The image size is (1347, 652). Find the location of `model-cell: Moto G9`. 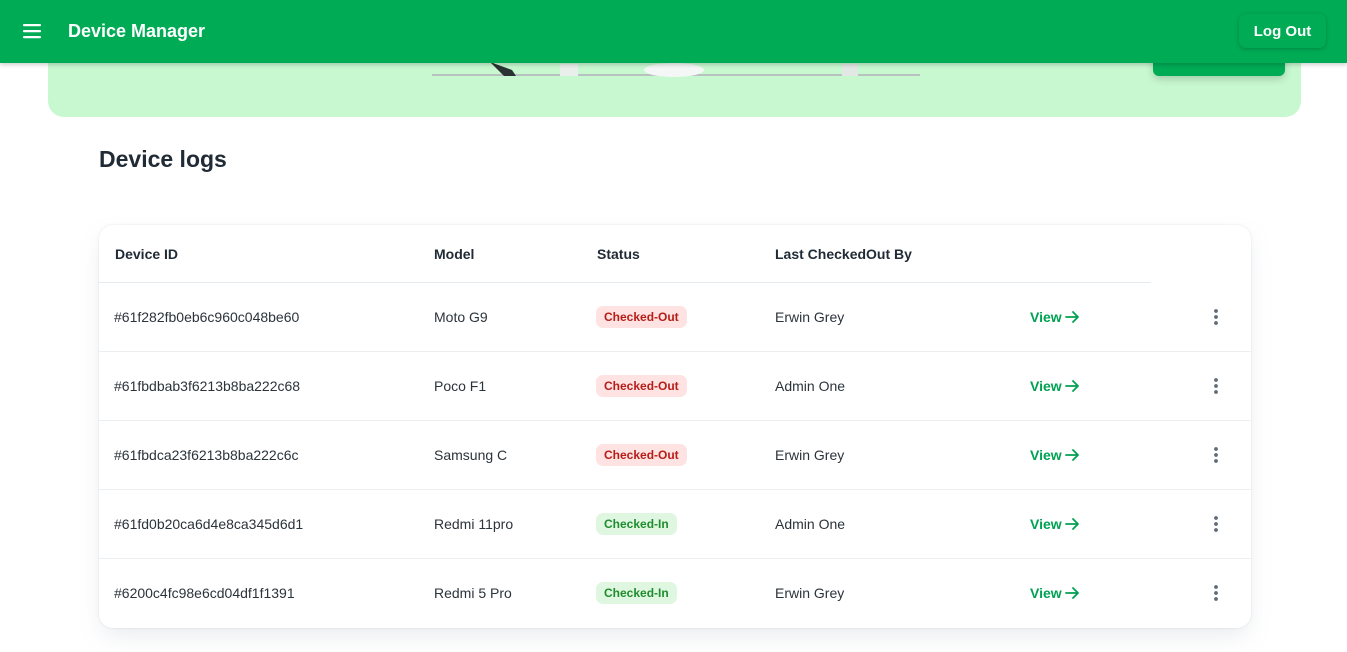

model-cell: Moto G9 is located at coordinates (461, 317).